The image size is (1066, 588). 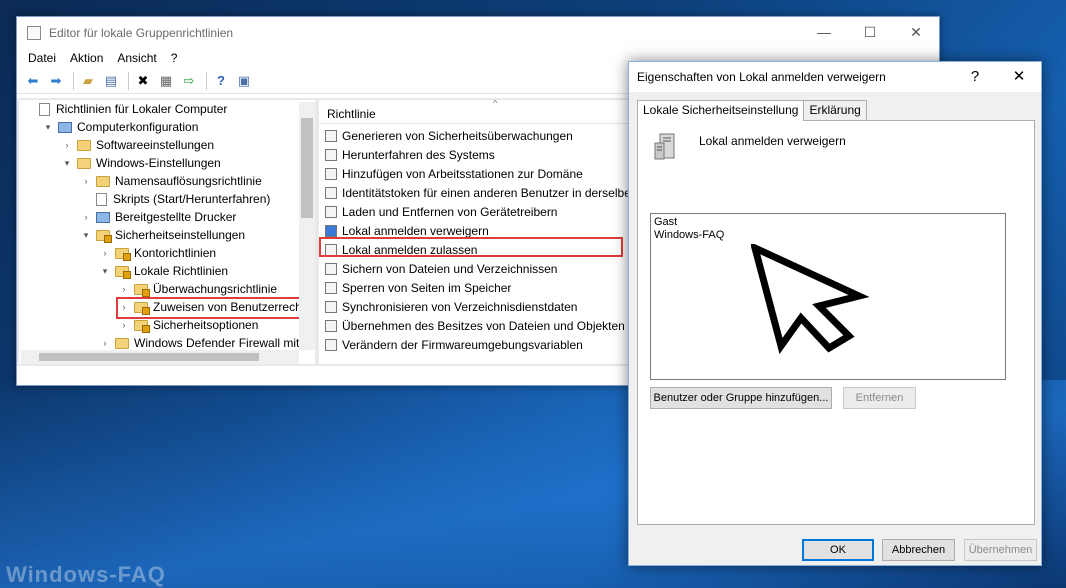 What do you see at coordinates (86, 58) in the screenshot?
I see `menu-aktion: Aktion` at bounding box center [86, 58].